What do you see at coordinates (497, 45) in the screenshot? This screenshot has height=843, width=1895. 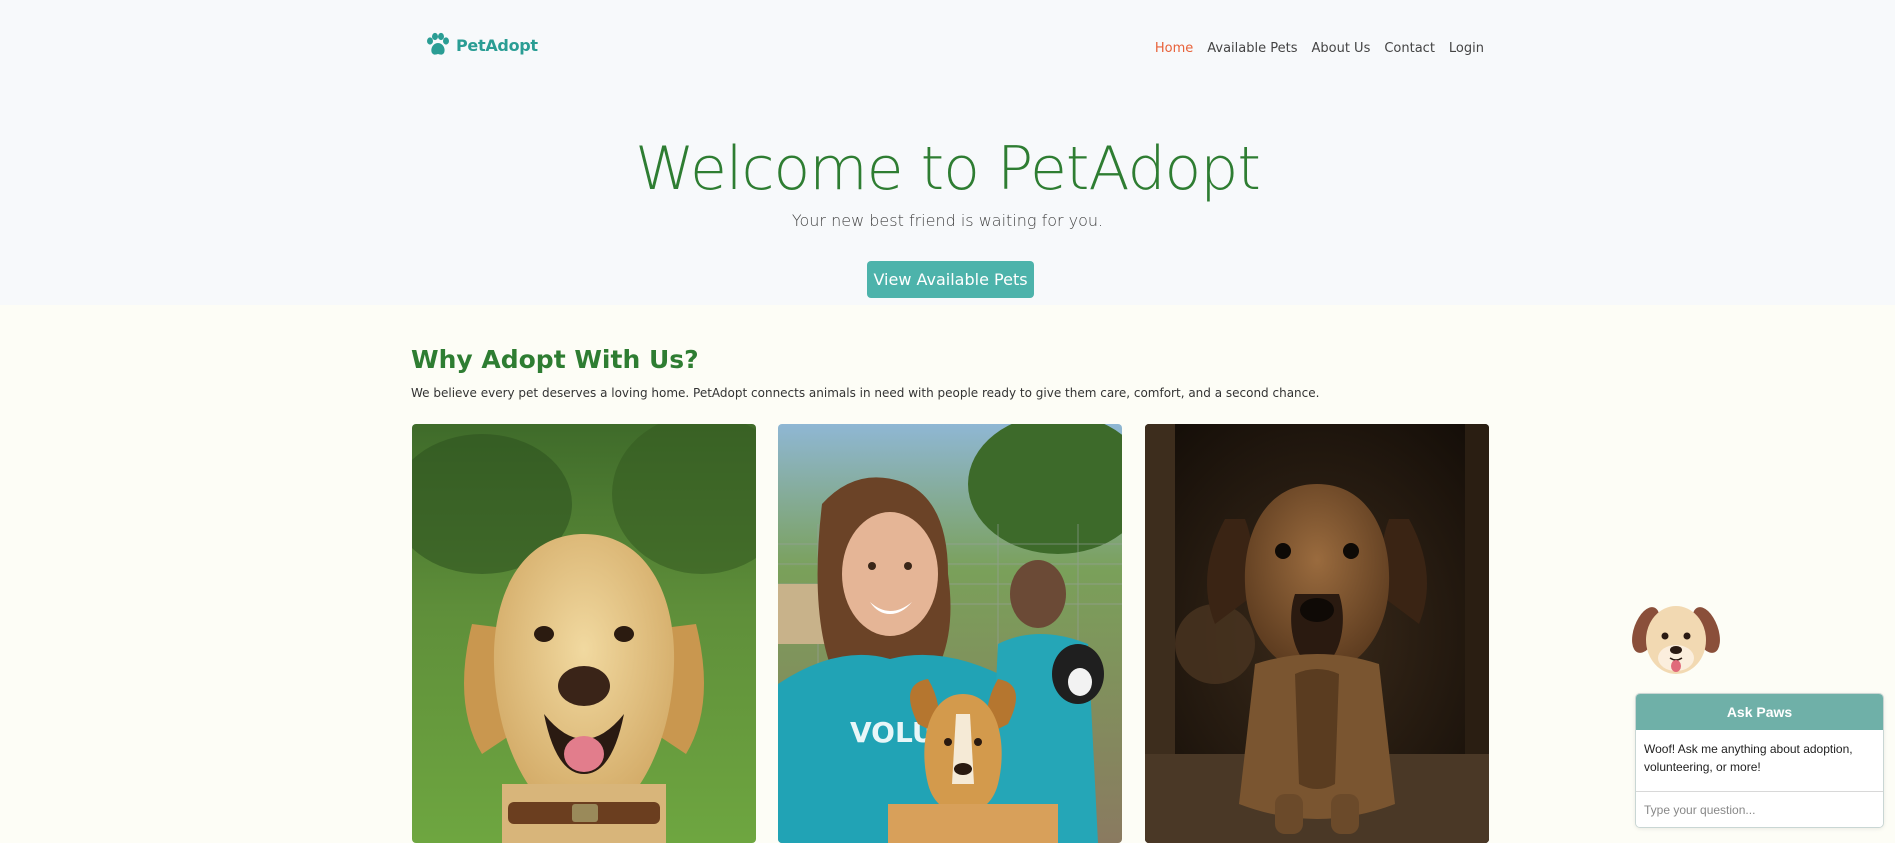 I see `brand-name: PetAdopt` at bounding box center [497, 45].